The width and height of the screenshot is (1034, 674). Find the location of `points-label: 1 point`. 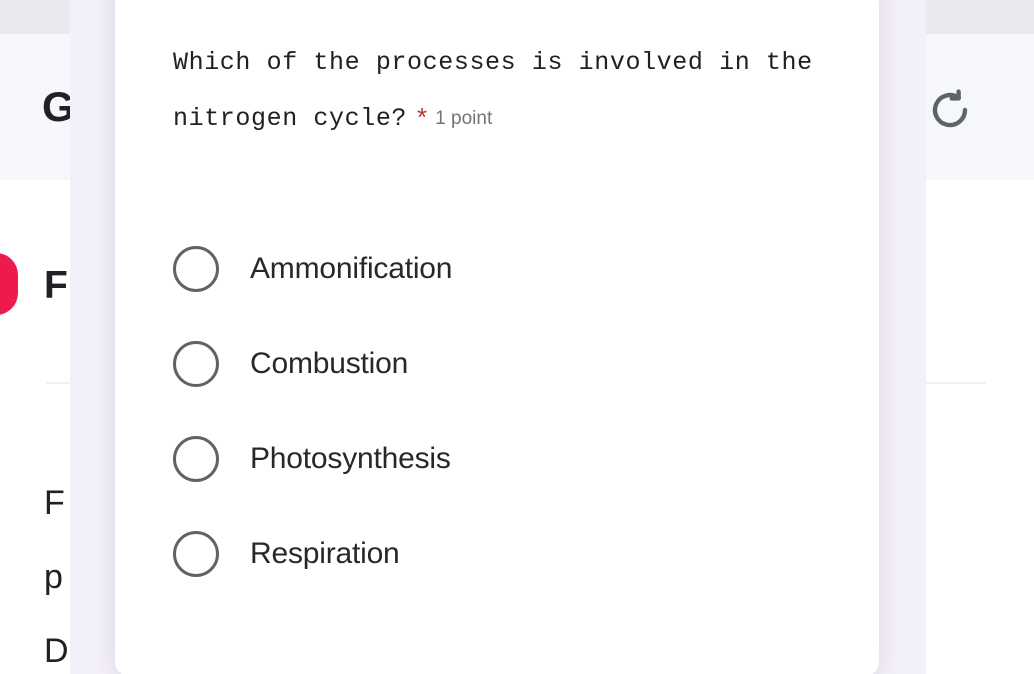

points-label: 1 point is located at coordinates (464, 118).